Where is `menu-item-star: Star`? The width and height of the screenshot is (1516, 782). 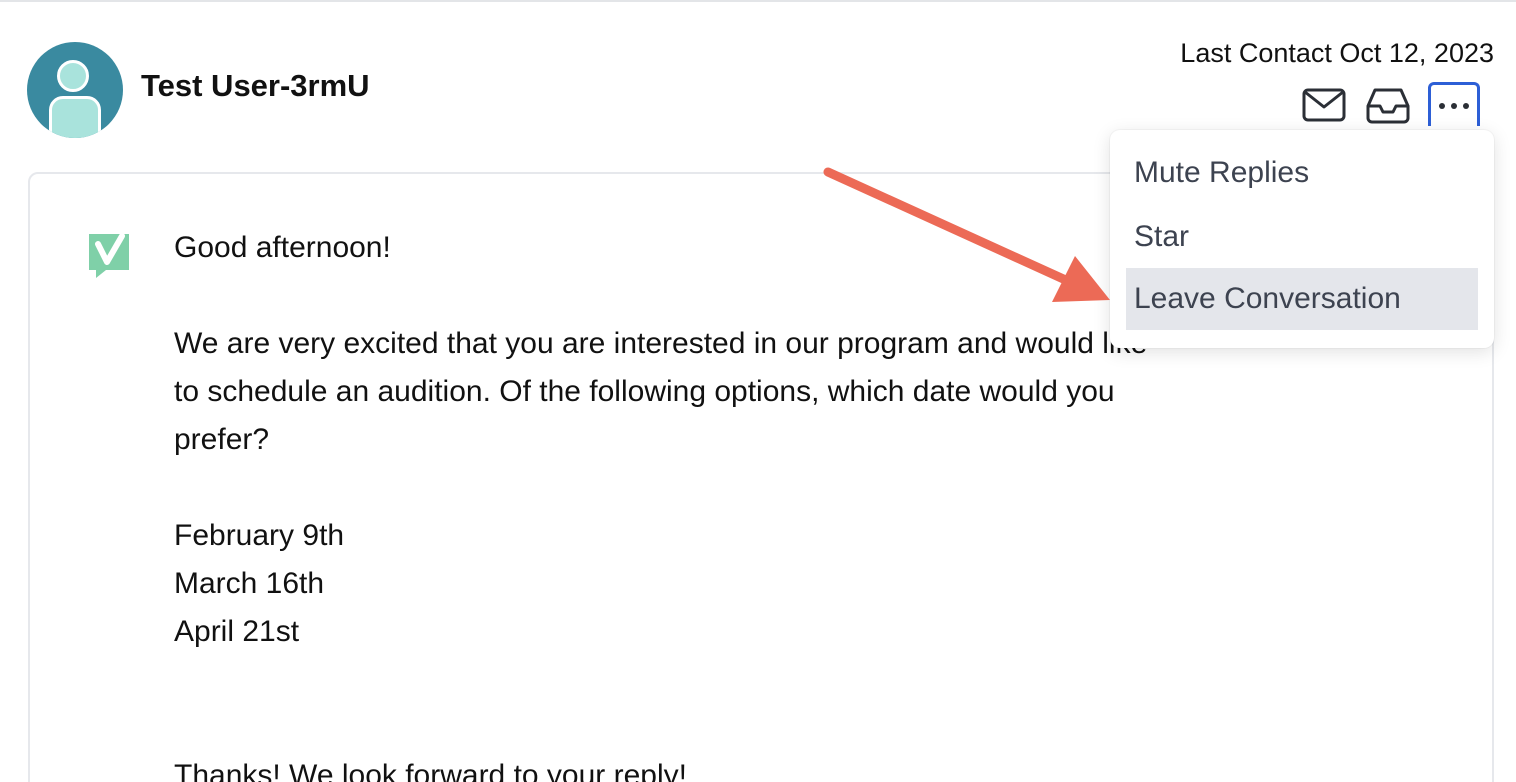 menu-item-star: Star is located at coordinates (1302, 237).